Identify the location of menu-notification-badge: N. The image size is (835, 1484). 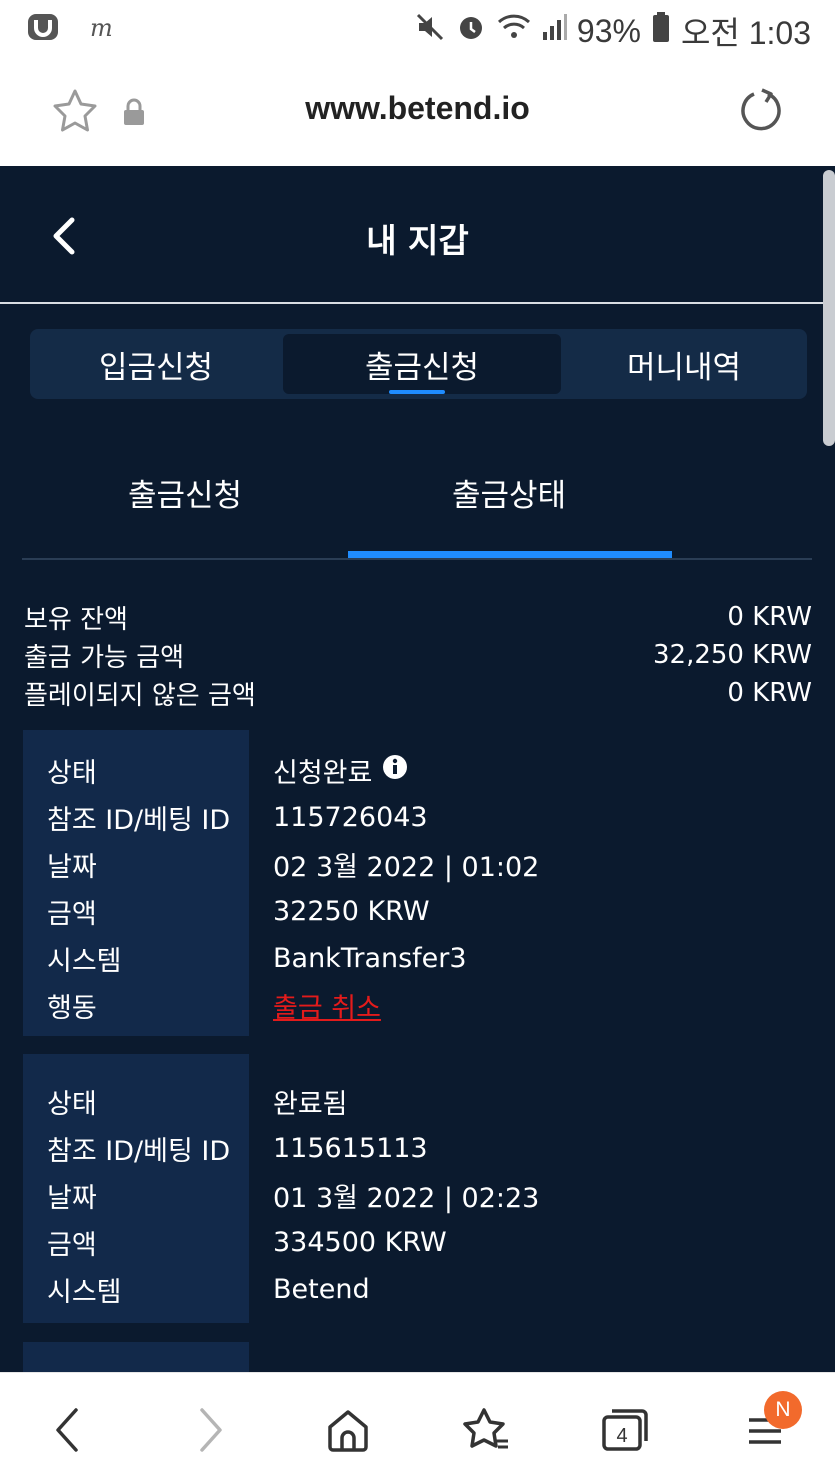
(783, 1410).